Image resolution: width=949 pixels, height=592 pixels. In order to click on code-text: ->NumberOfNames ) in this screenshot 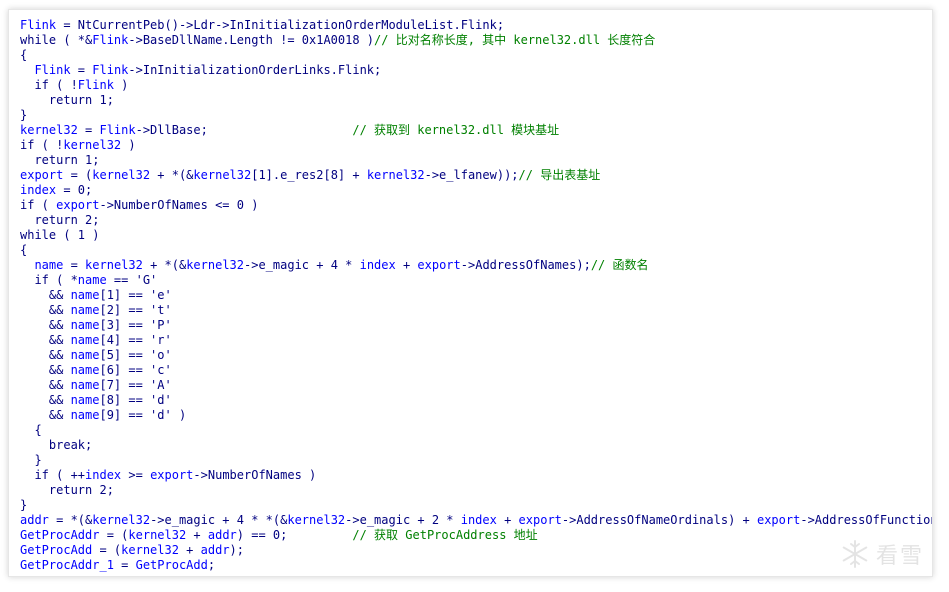, I will do `click(255, 475)`.